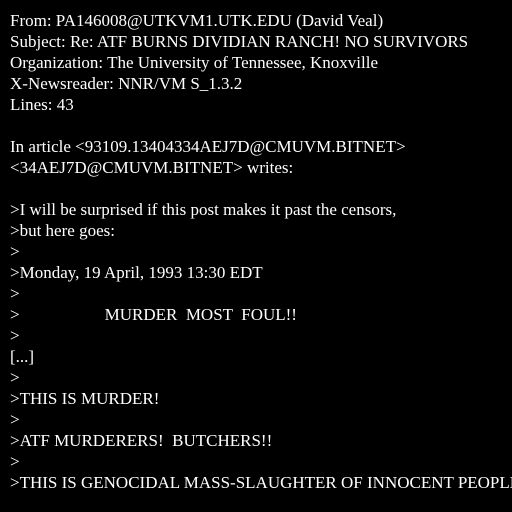 The height and width of the screenshot is (512, 512). Describe the element at coordinates (152, 167) in the screenshot. I see `attribution-line: <34AEJ7D@CMUVM.BITNET> writes:` at that location.